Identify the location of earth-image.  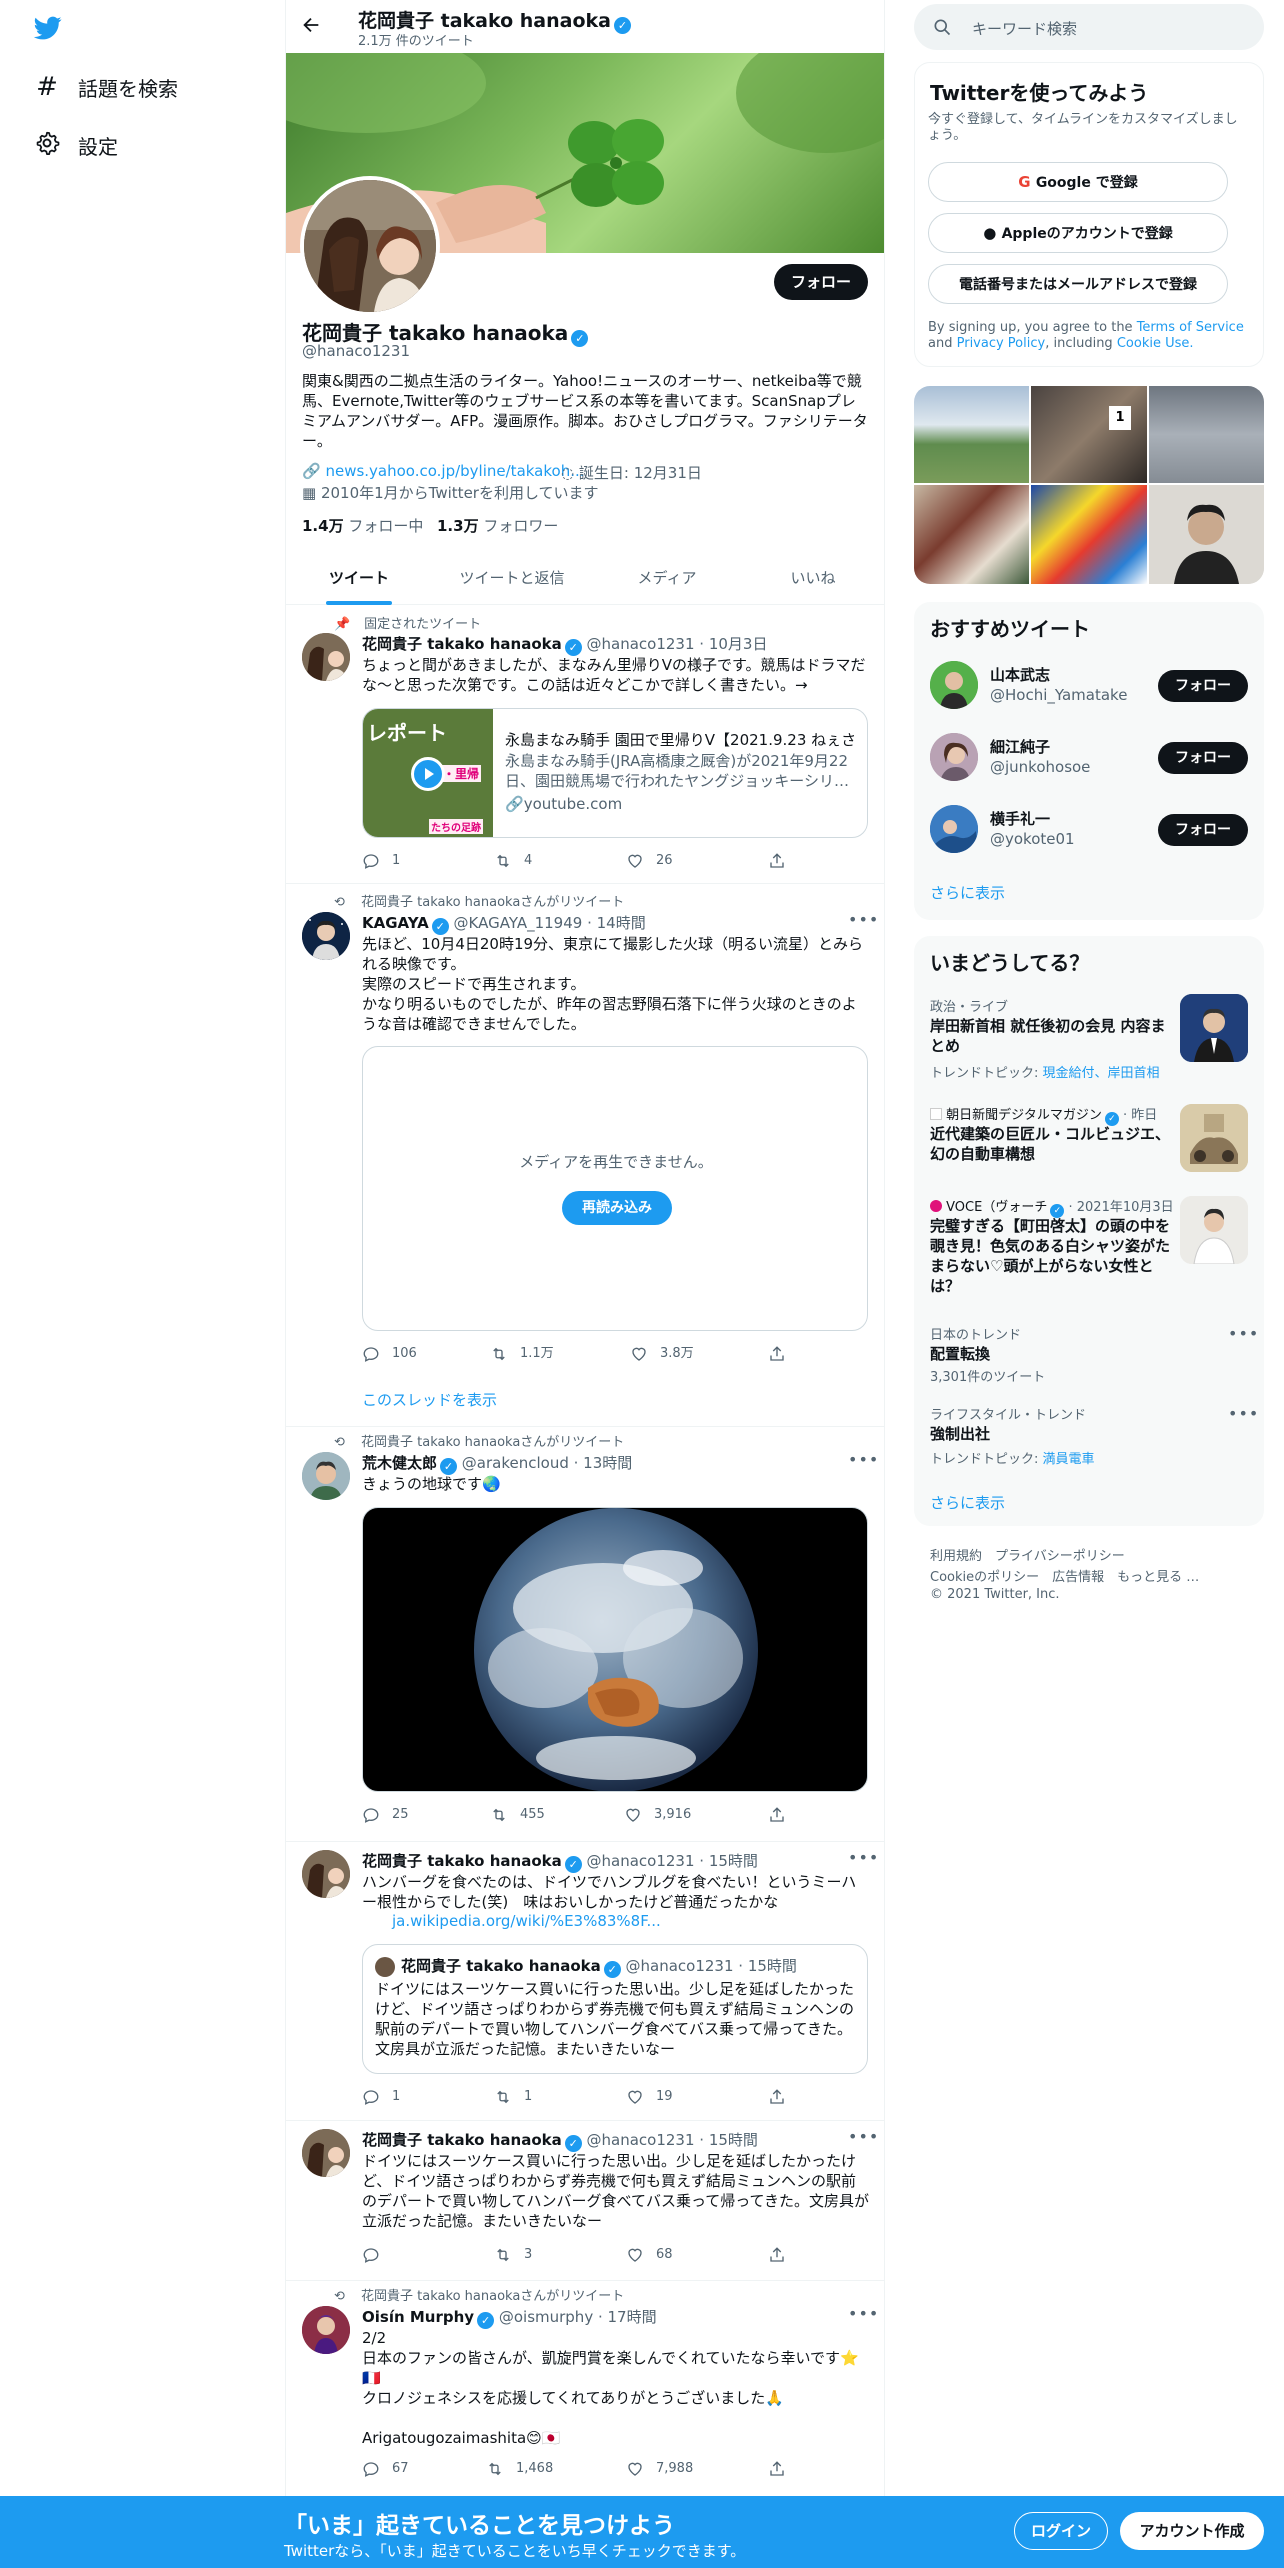
(615, 1649).